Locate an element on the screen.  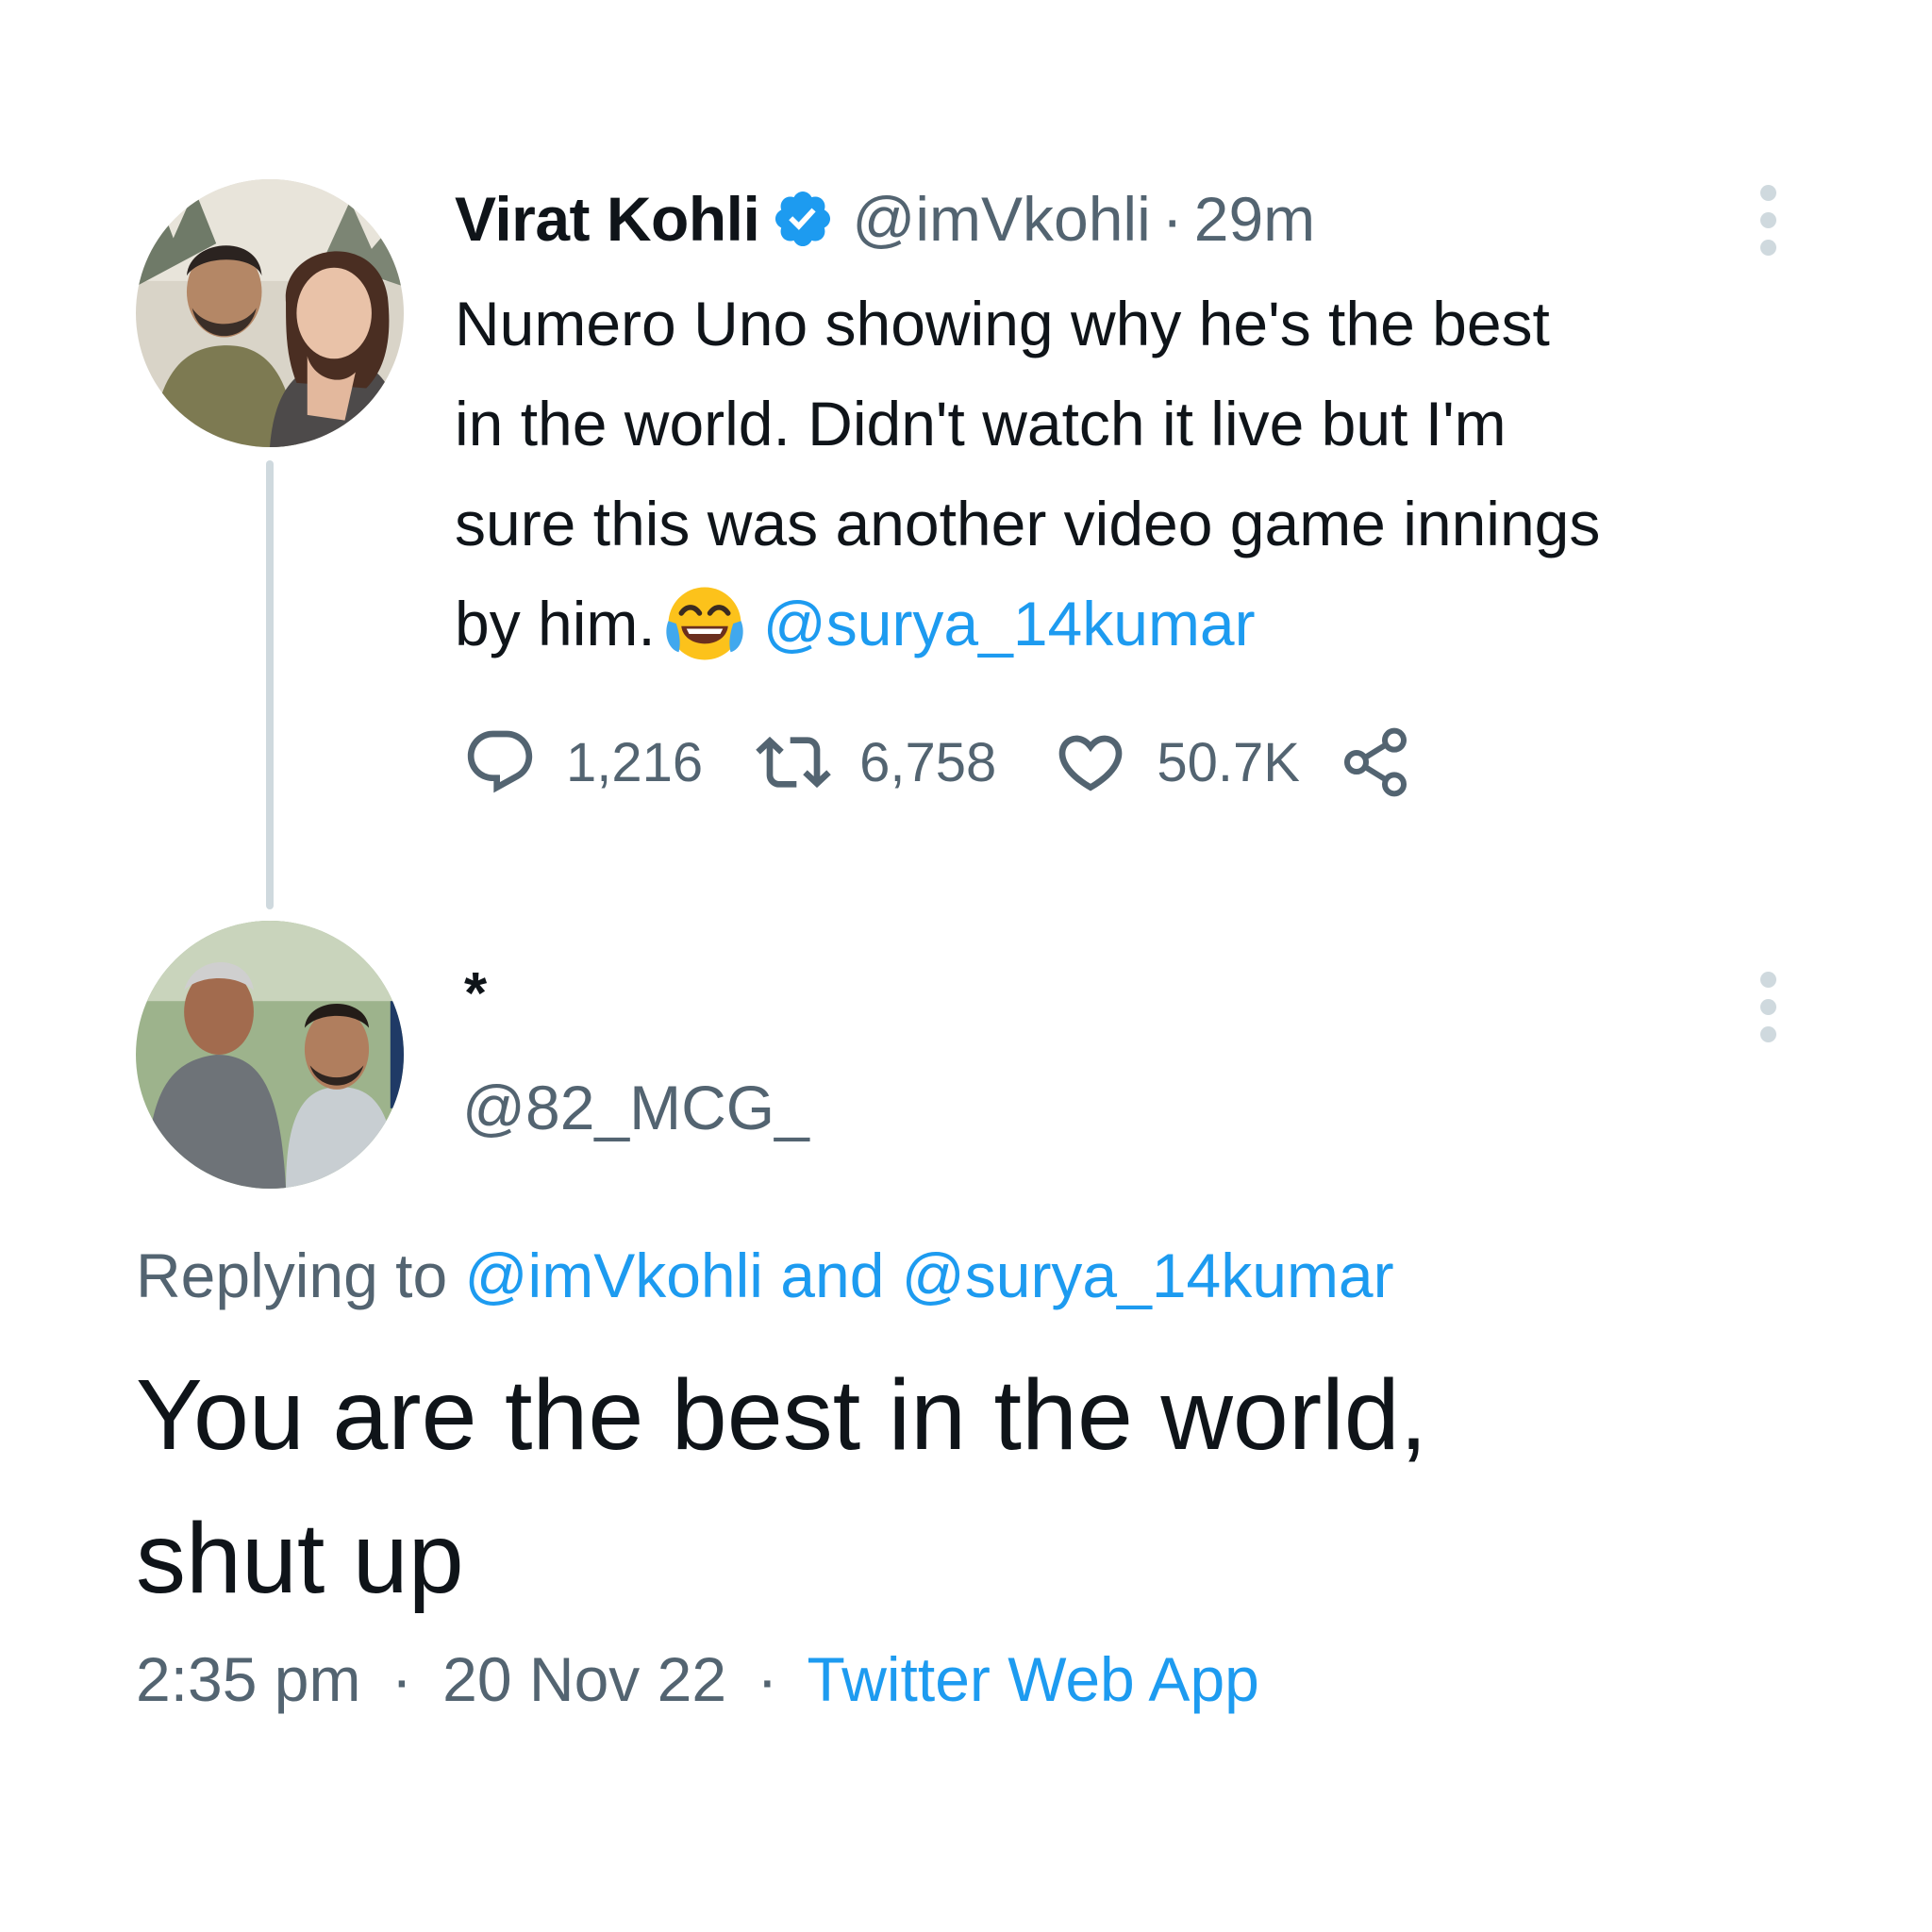
thread-connector-line is located at coordinates (270, 685).